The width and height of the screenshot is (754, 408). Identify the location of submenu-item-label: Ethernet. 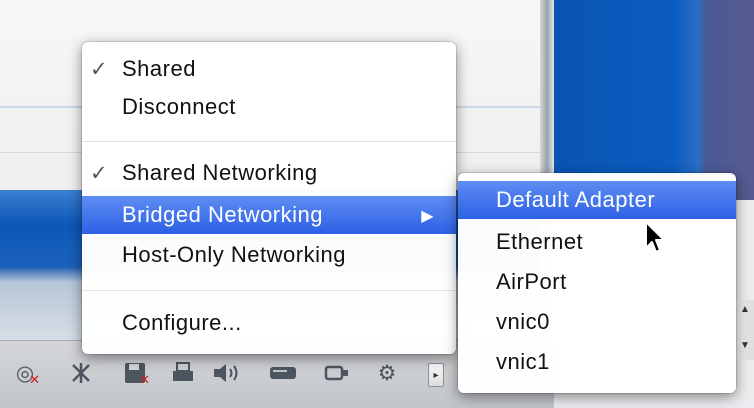
(540, 241).